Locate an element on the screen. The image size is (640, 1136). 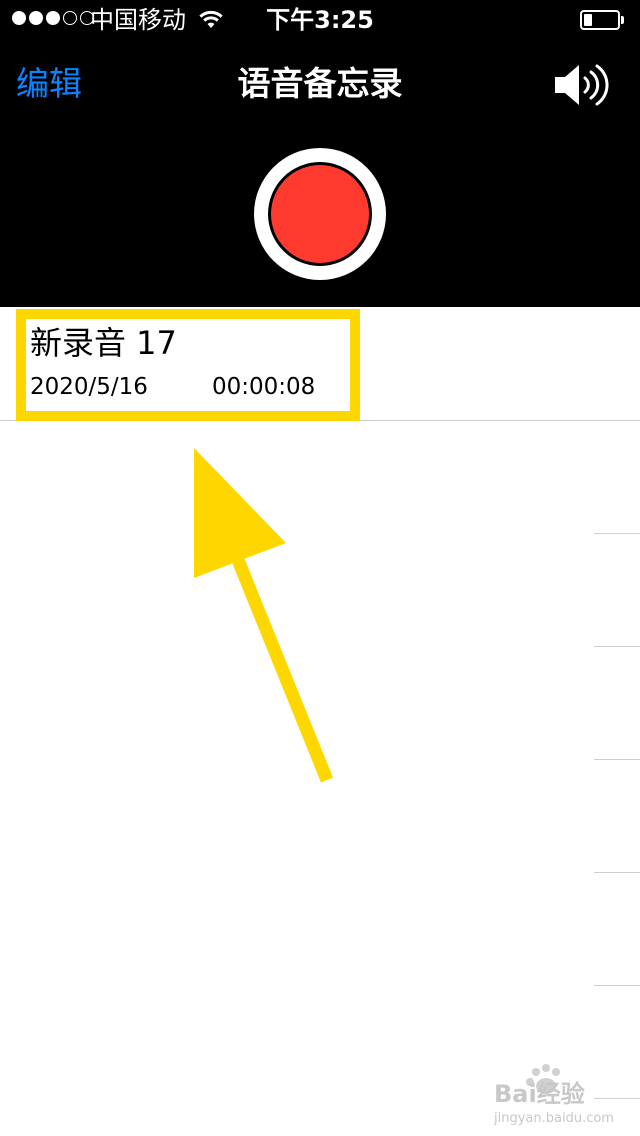
page-title: 语音备忘录 is located at coordinates (320, 83).